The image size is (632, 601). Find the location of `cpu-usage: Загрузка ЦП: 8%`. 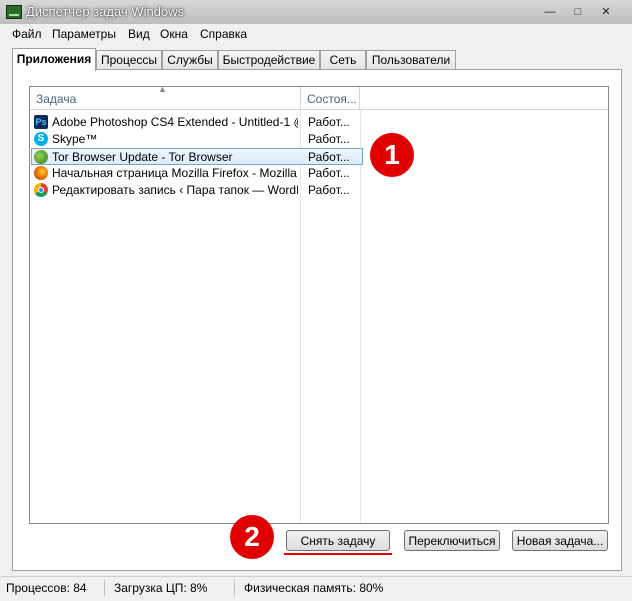

cpu-usage: Загрузка ЦП: 8% is located at coordinates (161, 588).